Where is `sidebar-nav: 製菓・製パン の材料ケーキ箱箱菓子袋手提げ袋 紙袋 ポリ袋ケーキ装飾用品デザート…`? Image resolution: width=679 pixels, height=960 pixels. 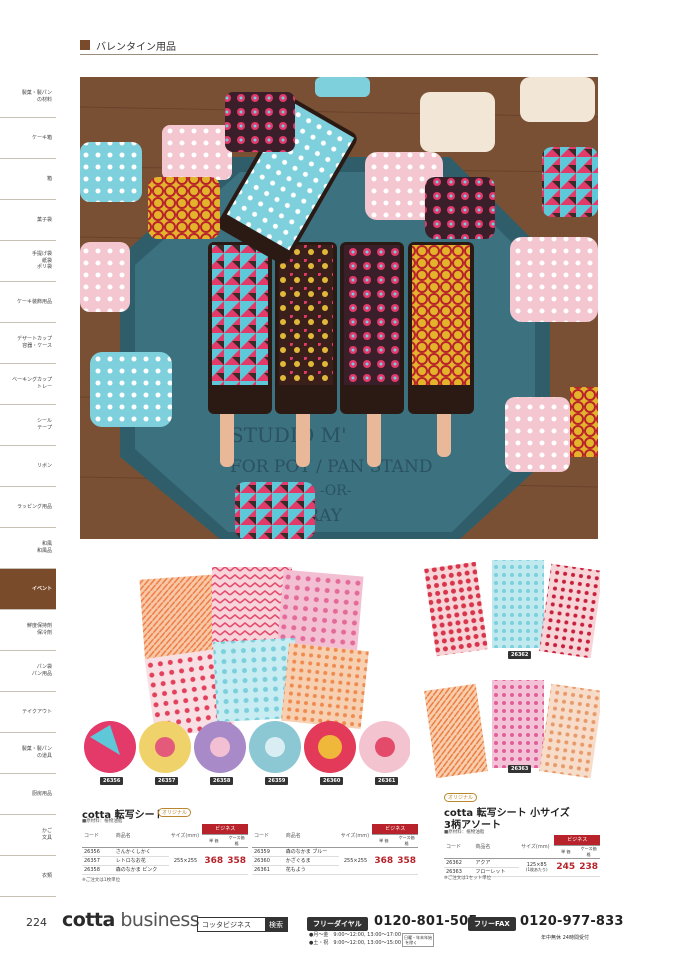
sidebar-nav: 製菓・製パン の材料ケーキ箱箱菓子袋手提げ袋 紙袋 ポリ袋ケーキ装飾用品デザート… is located at coordinates (28, 487).